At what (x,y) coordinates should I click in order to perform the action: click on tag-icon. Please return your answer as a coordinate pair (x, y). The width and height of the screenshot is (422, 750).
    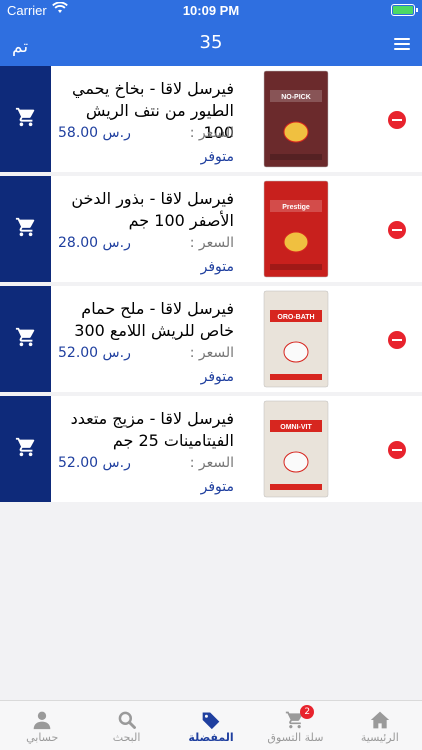
    Looking at the image, I should click on (211, 720).